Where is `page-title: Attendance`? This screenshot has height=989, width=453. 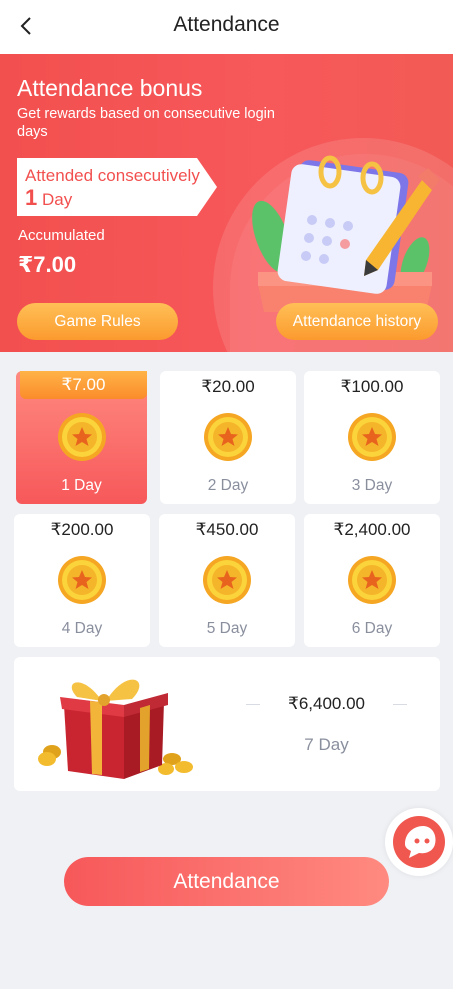 page-title: Attendance is located at coordinates (226, 24).